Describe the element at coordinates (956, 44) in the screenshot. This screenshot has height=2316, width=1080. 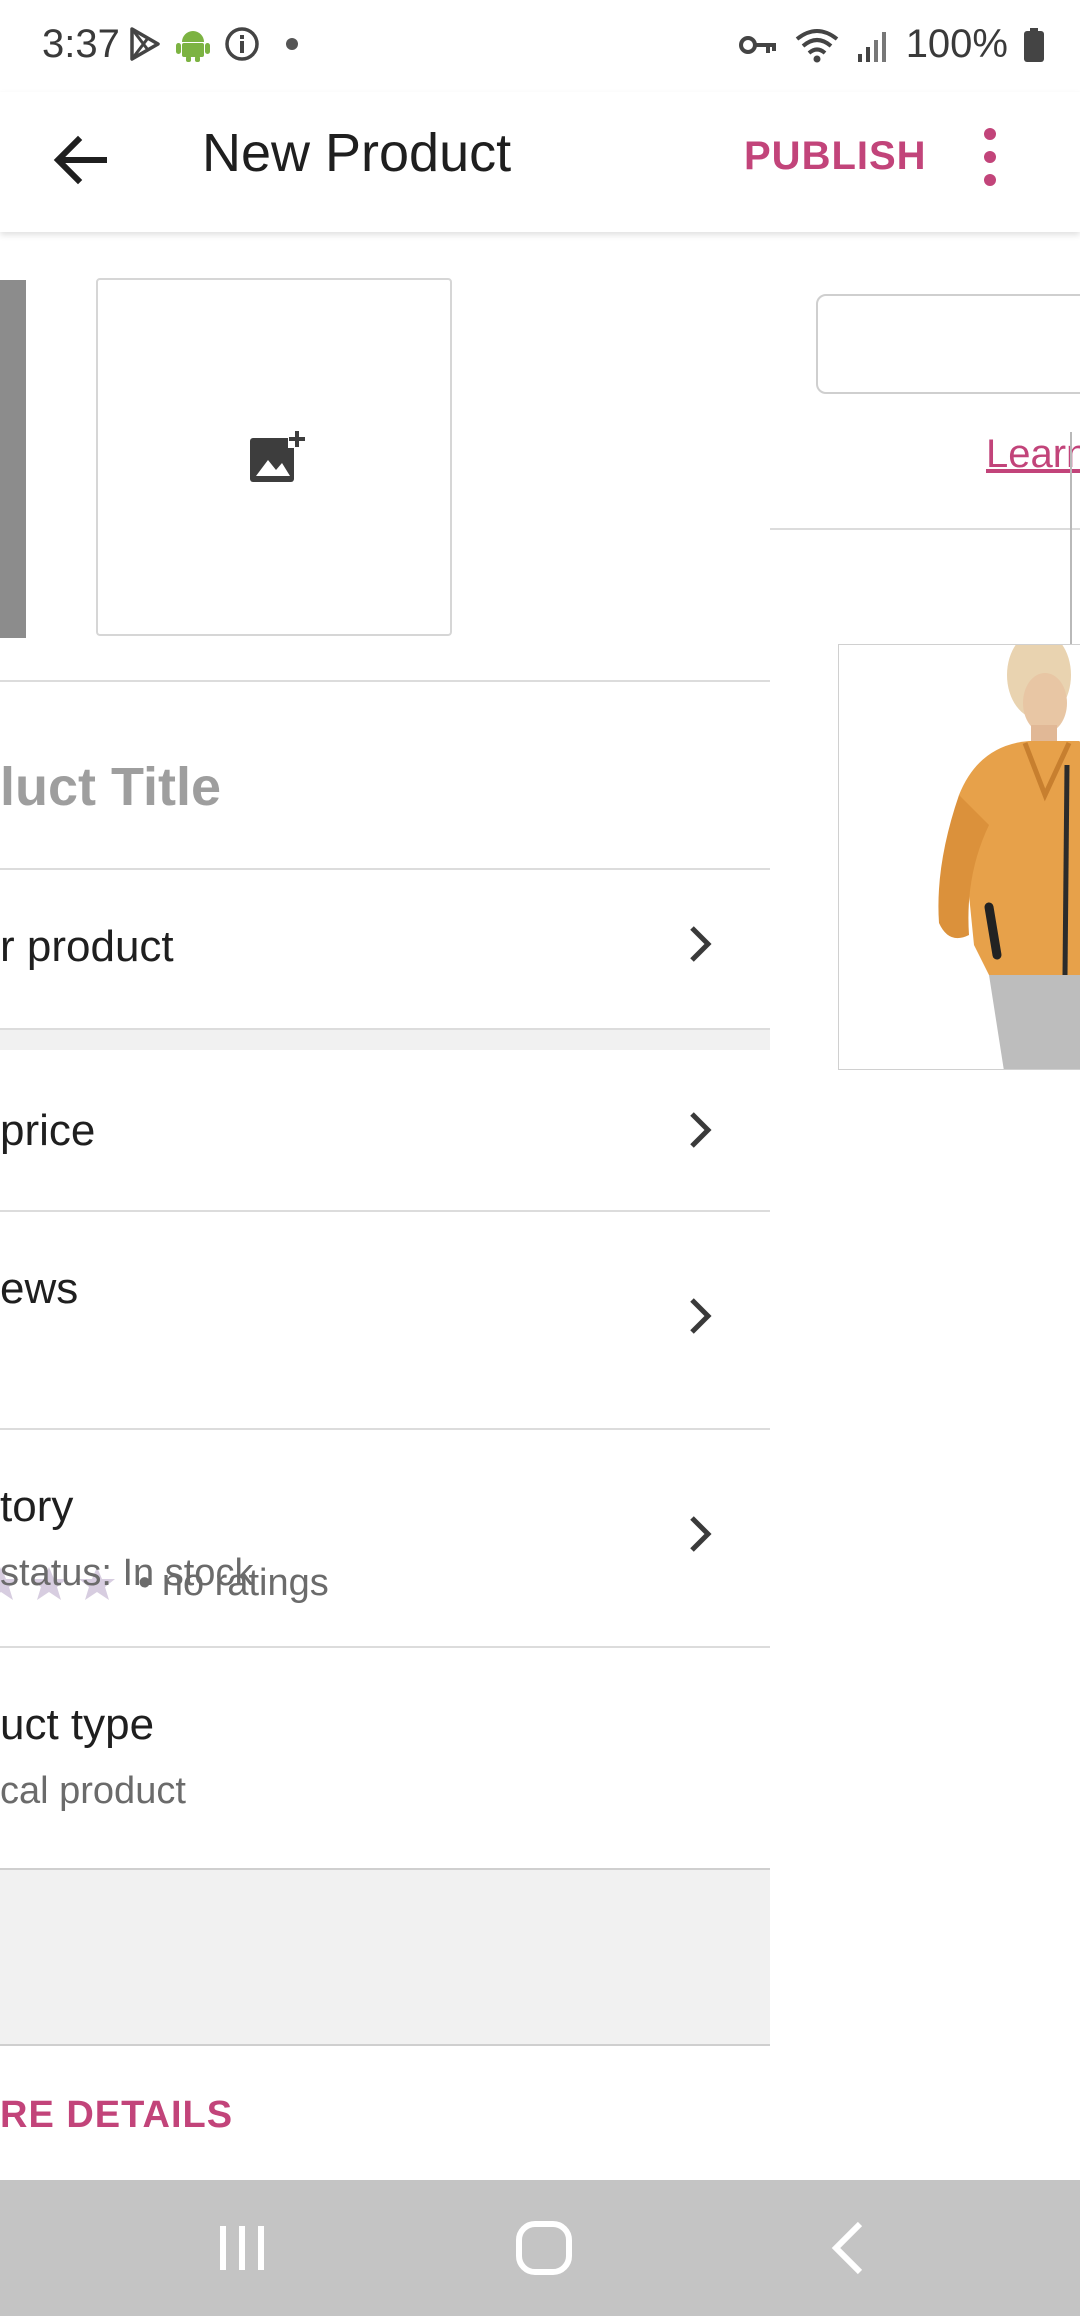
I see `battery-percentage: 100%` at that location.